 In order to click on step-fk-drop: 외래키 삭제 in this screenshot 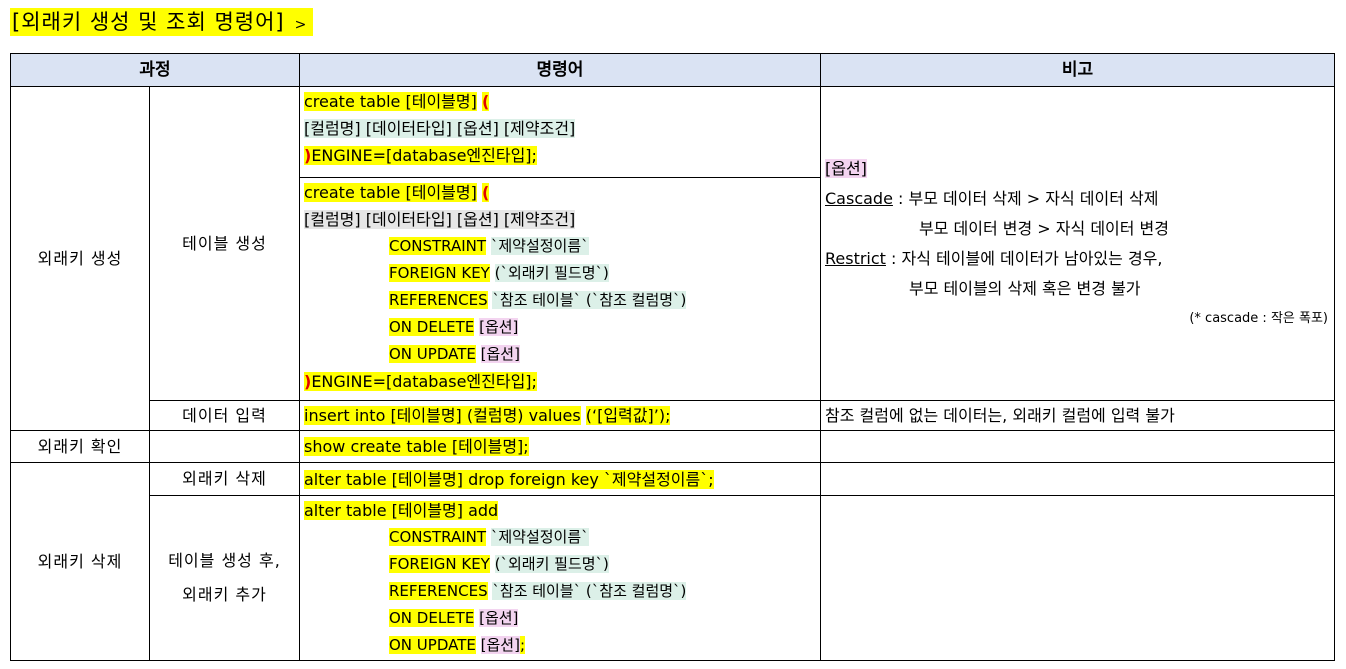, I will do `click(224, 479)`.